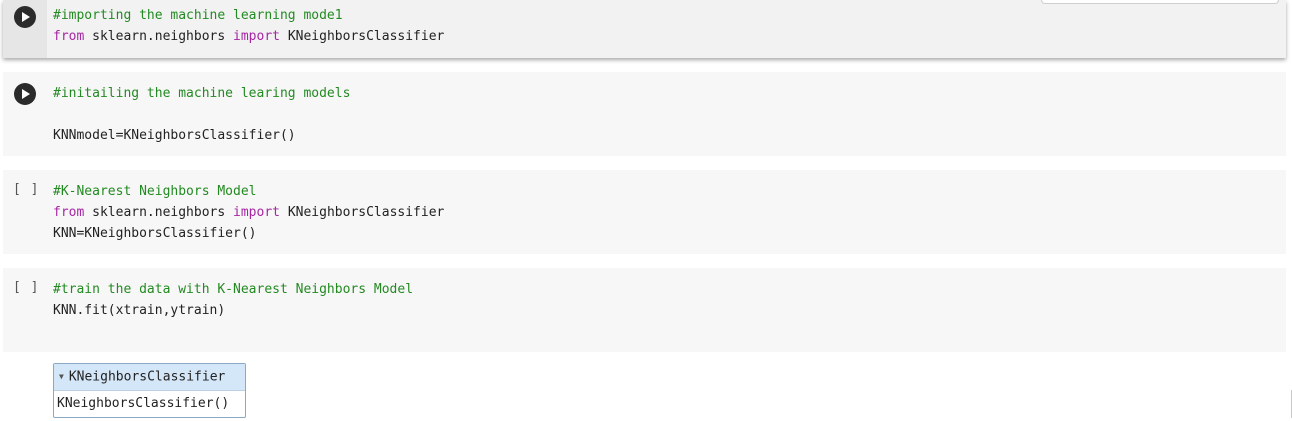 This screenshot has height=421, width=1292. Describe the element at coordinates (139, 310) in the screenshot. I see `code-text: KNN.fit(xtrain,ytrain)` at that location.